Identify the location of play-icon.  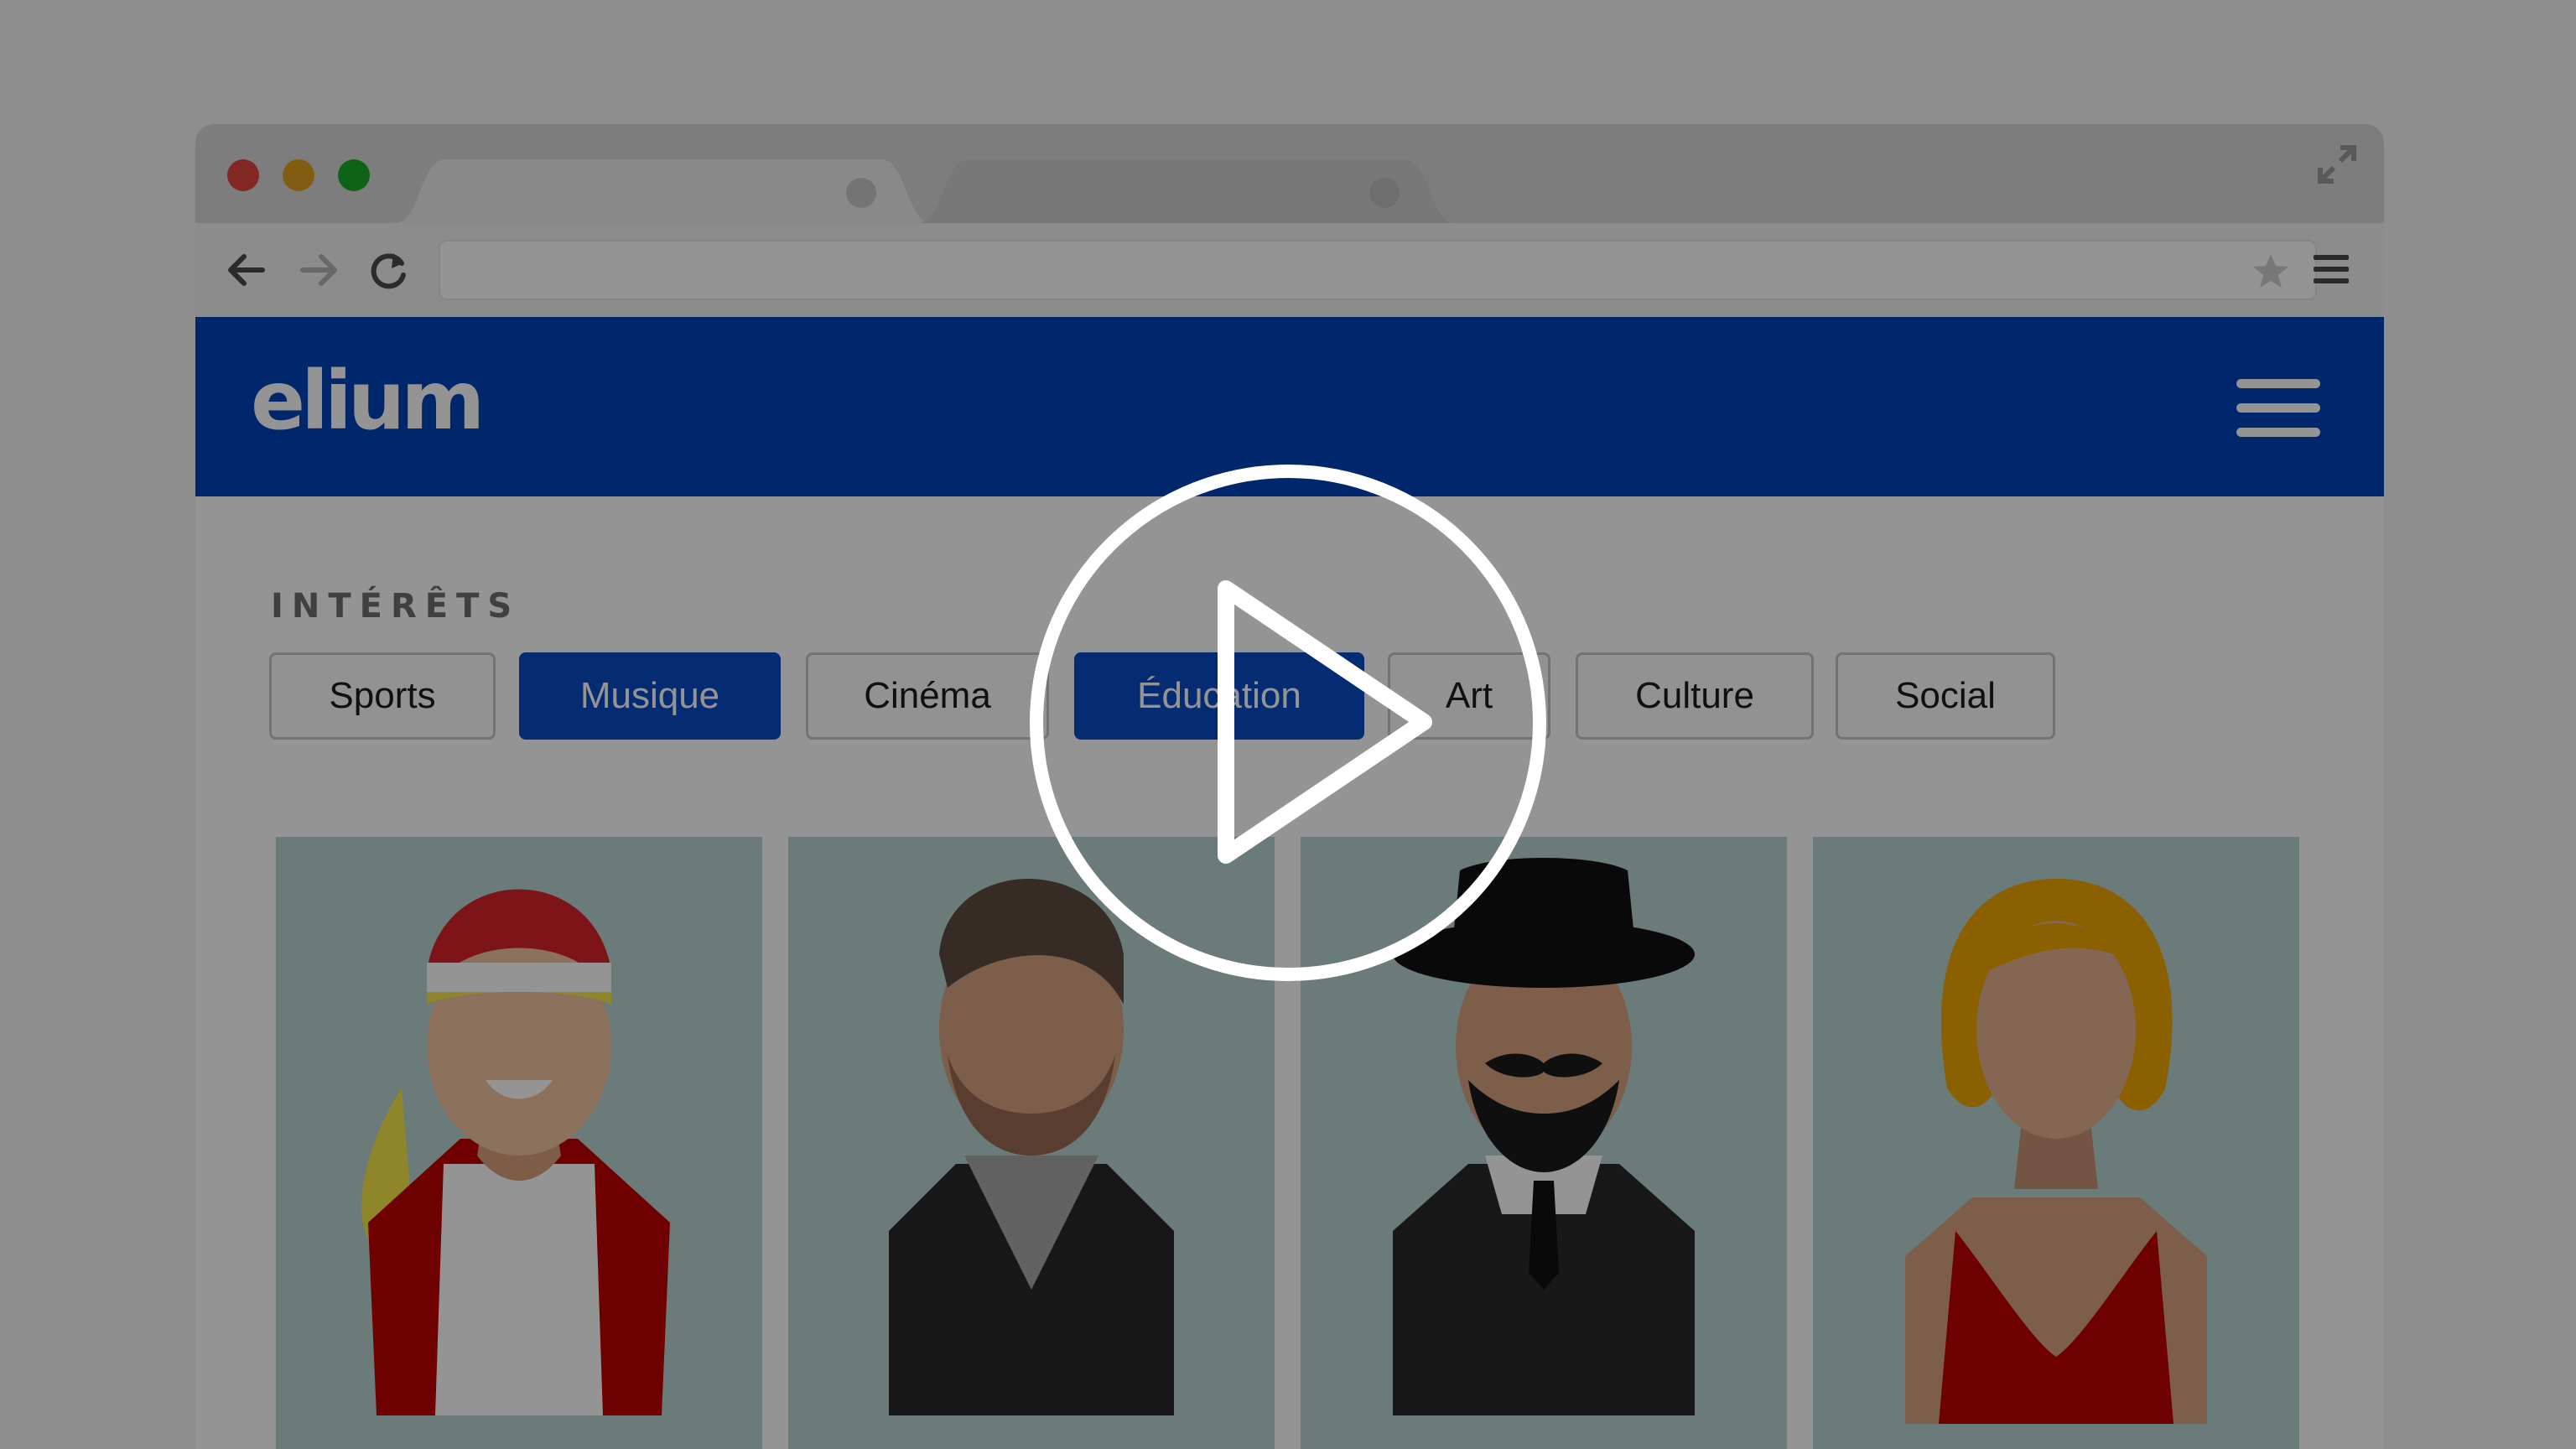
(1288, 722).